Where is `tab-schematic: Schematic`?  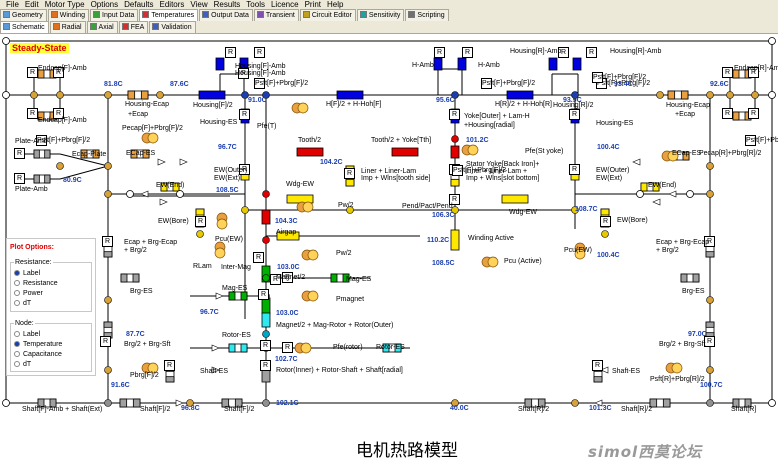 tab-schematic: Schematic is located at coordinates (24, 27).